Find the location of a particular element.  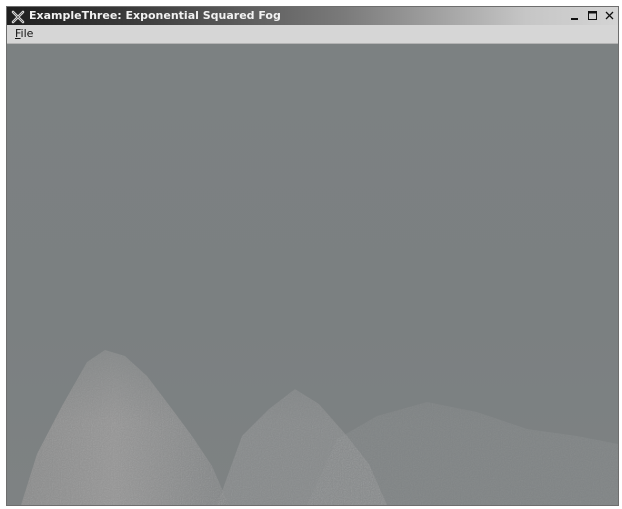

title-bar: ExampleThree: Exponential Squared Fog is located at coordinates (312, 16).